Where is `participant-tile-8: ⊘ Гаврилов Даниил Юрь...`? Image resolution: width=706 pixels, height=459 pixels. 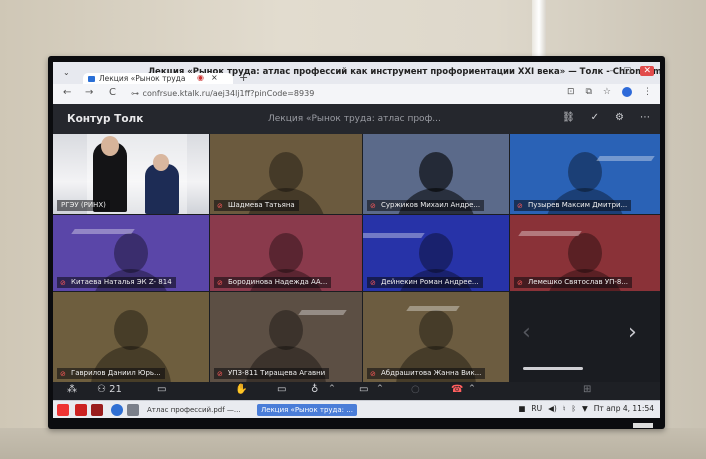
participant-tile-8: ⊘ Гаврилов Даниил Юрь... is located at coordinates (131, 337).